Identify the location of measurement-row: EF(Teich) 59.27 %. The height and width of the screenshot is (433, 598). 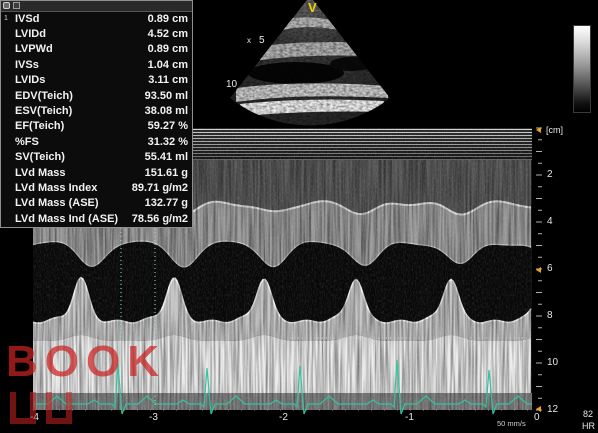
(96, 126).